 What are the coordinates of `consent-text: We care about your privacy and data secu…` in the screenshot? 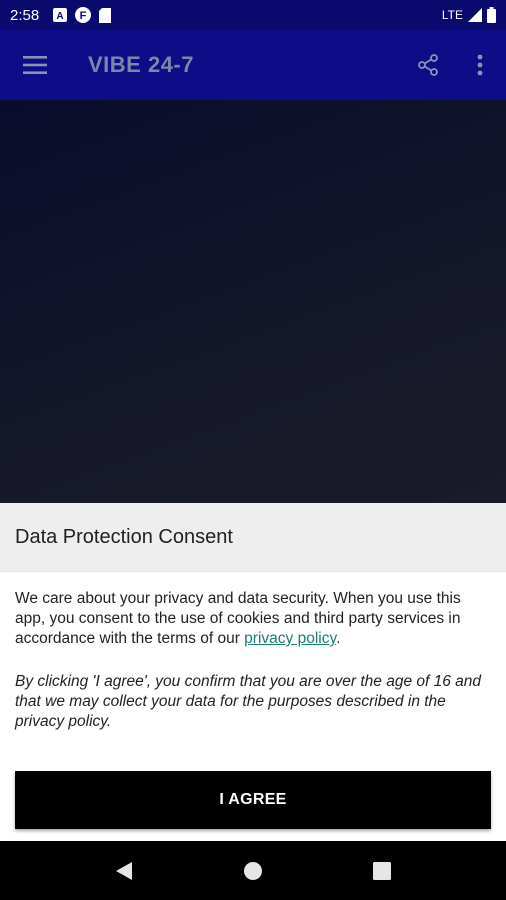 It's located at (253, 619).